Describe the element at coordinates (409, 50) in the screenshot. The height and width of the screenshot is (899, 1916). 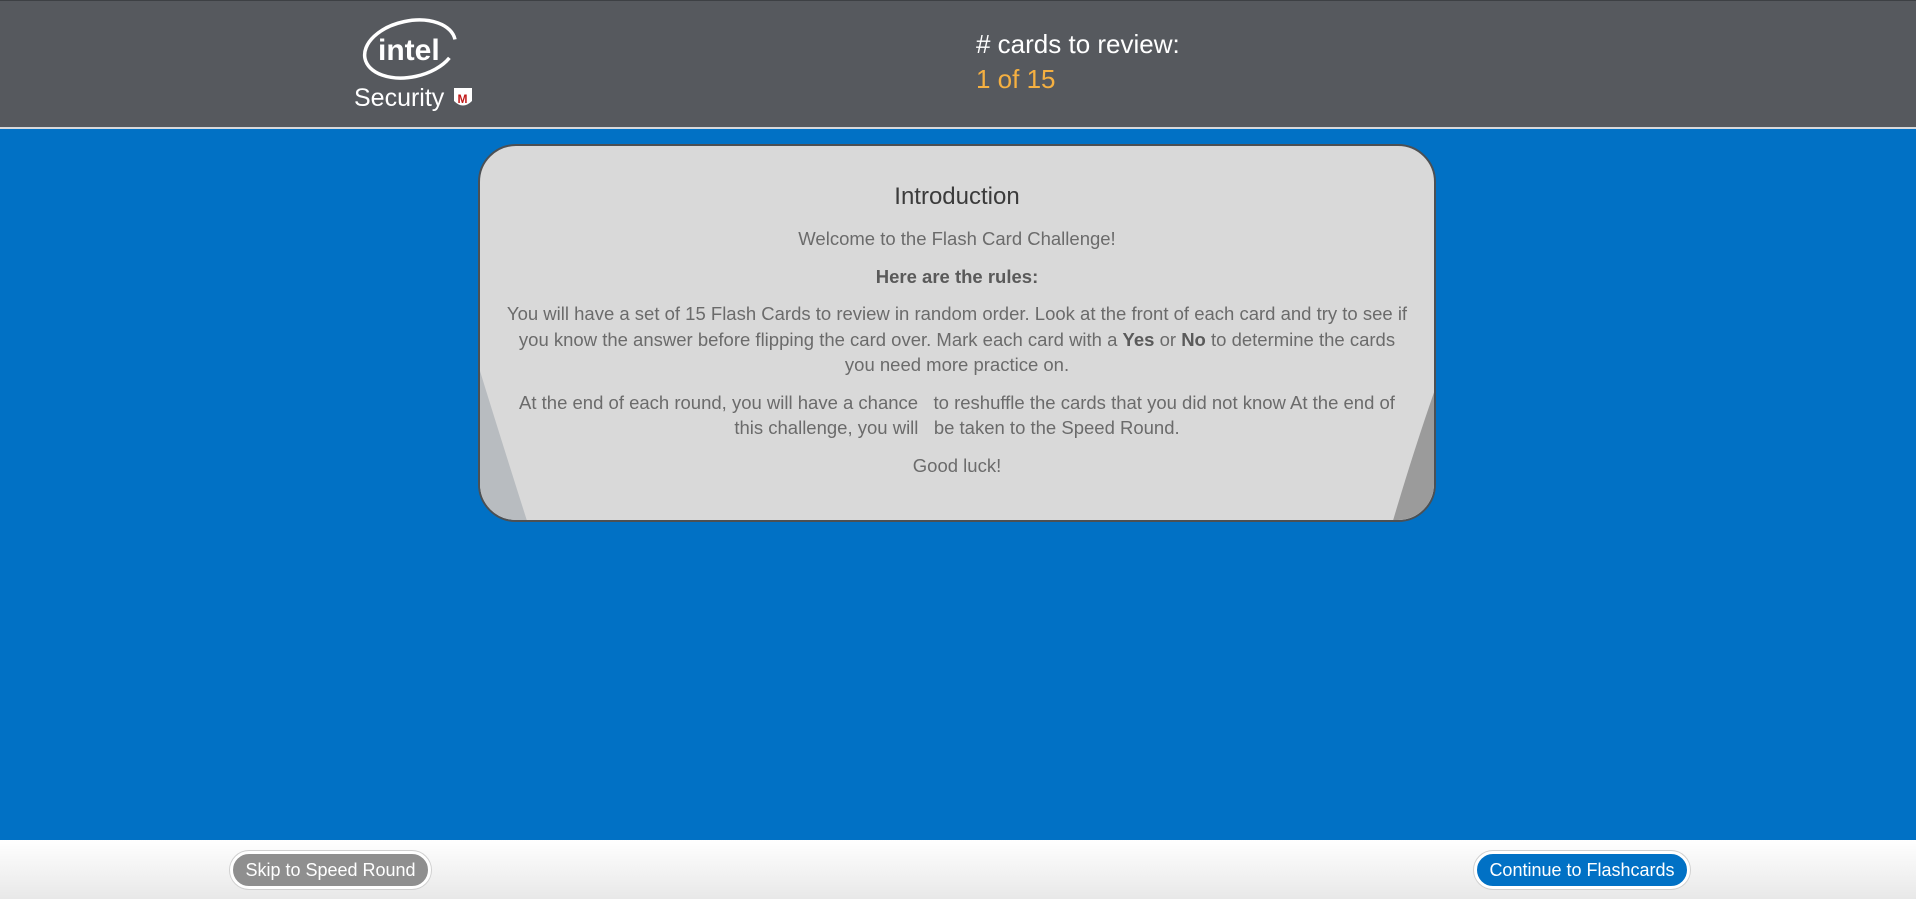
I see `logo-brand-text: intel` at that location.